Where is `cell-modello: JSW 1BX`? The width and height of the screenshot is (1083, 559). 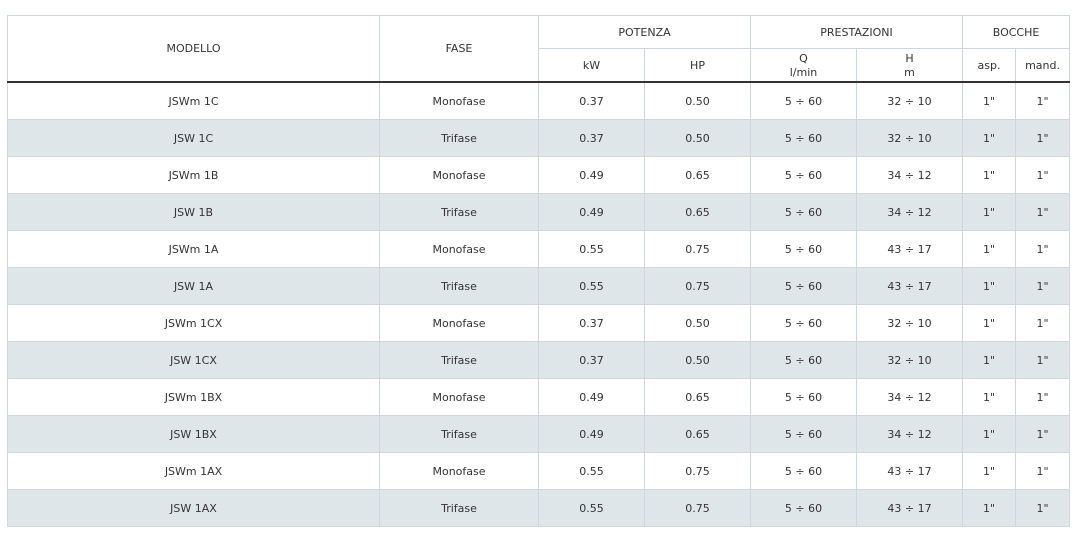
cell-modello: JSW 1BX is located at coordinates (193, 434).